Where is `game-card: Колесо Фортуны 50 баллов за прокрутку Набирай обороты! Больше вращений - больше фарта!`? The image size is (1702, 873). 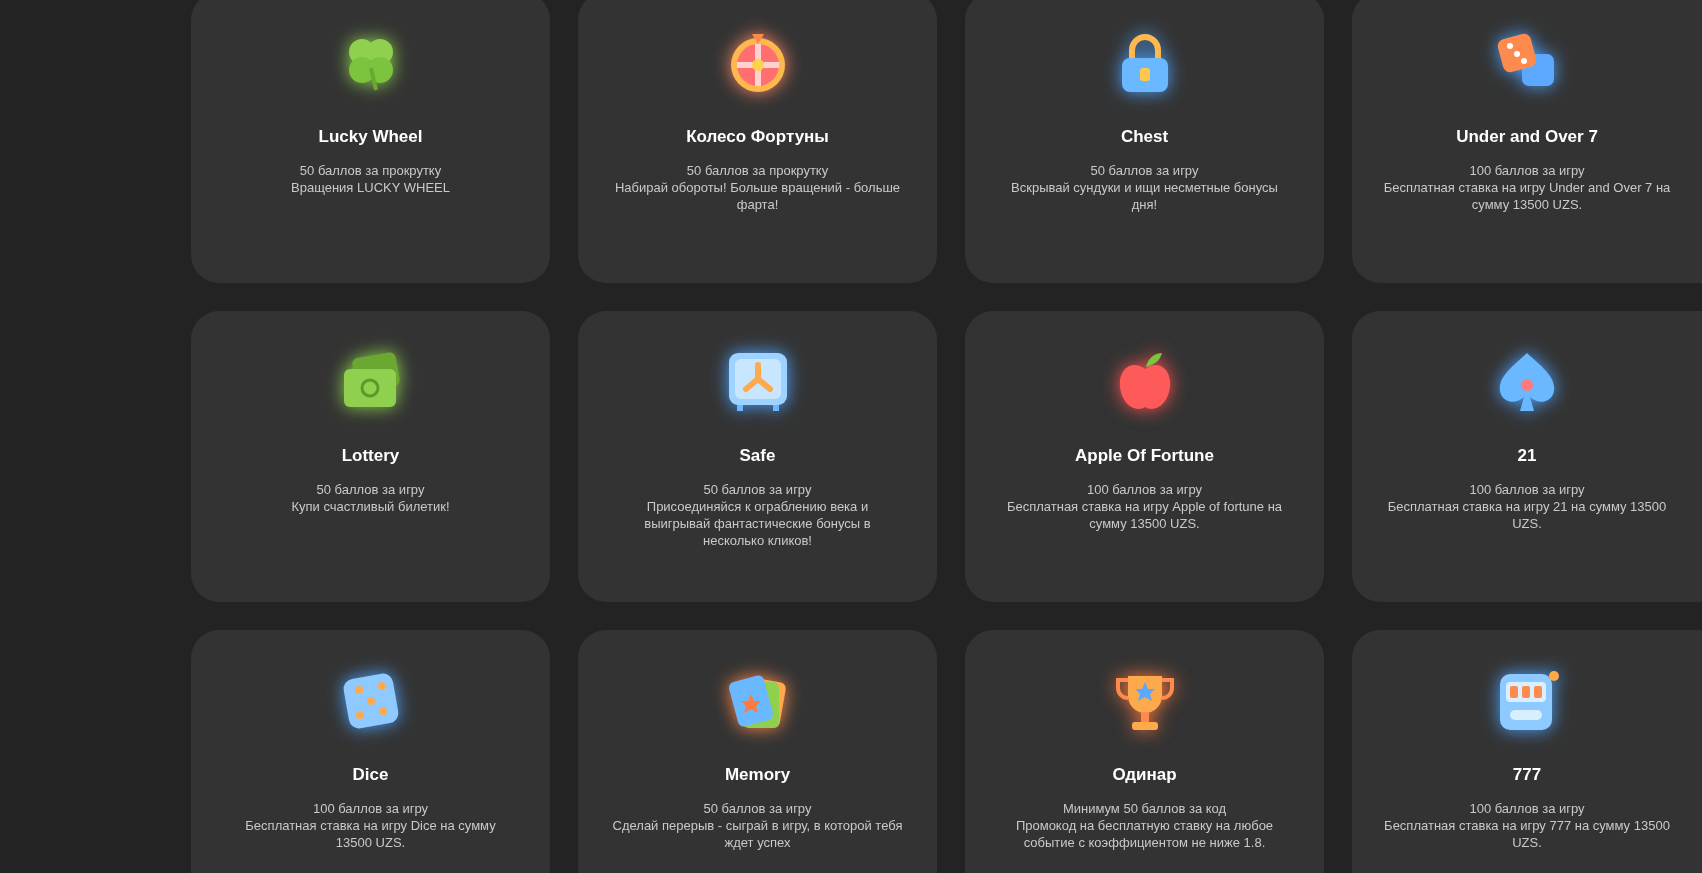
game-card: Колесо Фортуны 50 баллов за прокрутку Набирай обороты! Больше вращений - больше фарта! is located at coordinates (757, 141).